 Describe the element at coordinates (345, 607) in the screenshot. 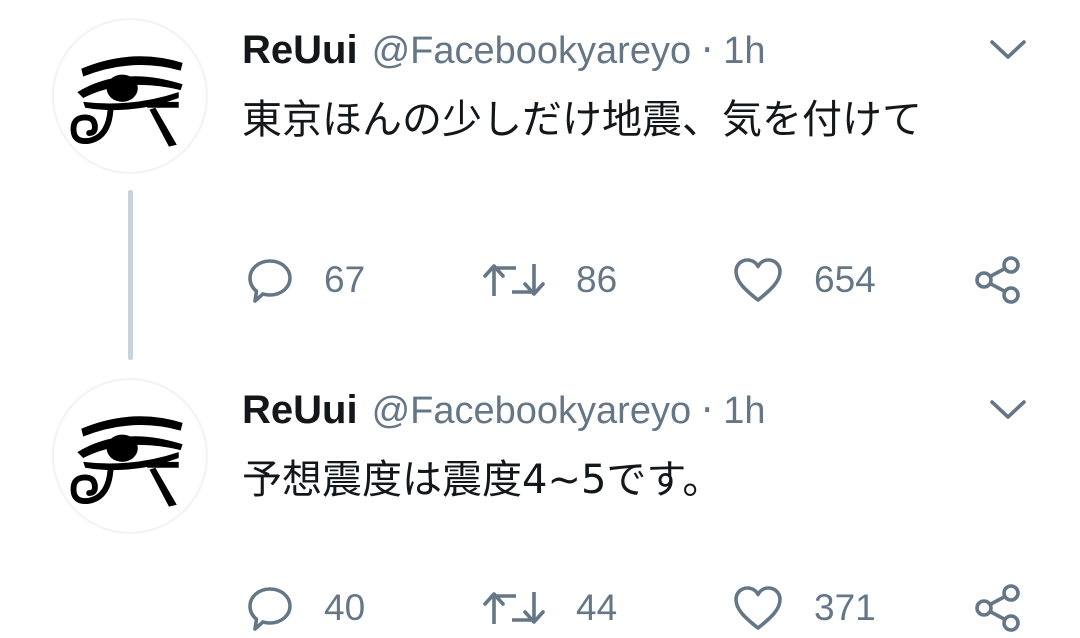

I see `reply-count: 40` at that location.